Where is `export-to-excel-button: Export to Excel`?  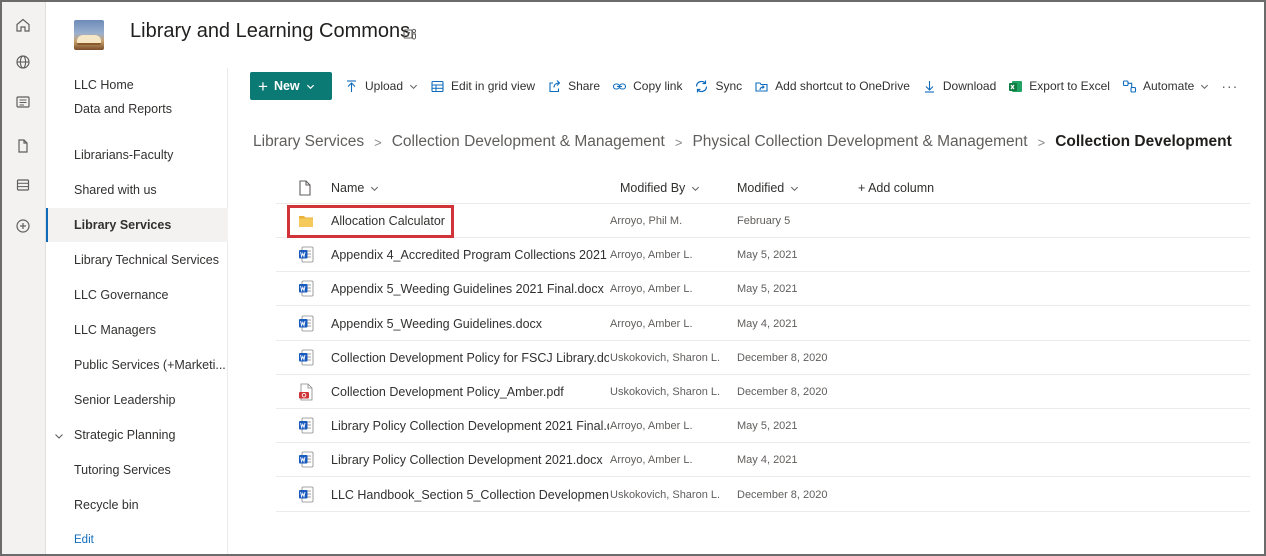 export-to-excel-button: Export to Excel is located at coordinates (1059, 86).